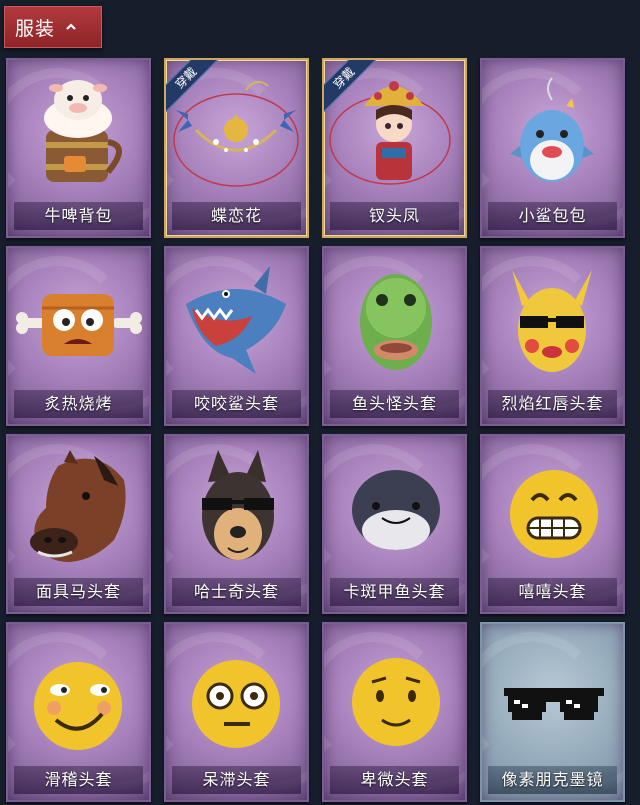 This screenshot has height=805, width=640. I want to click on item-card: 鱼头怪头套, so click(394, 336).